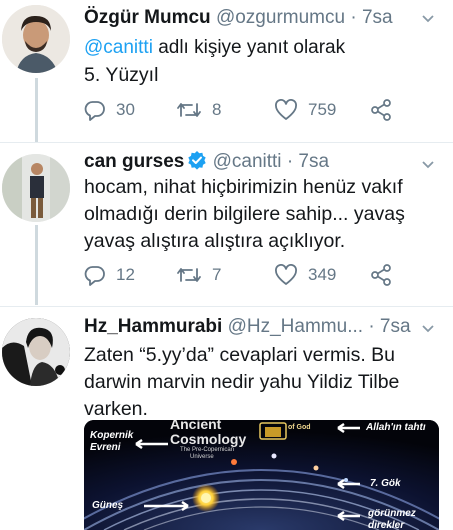  I want to click on tweet-header: can gurses @canitti · 7sa, so click(206, 161).